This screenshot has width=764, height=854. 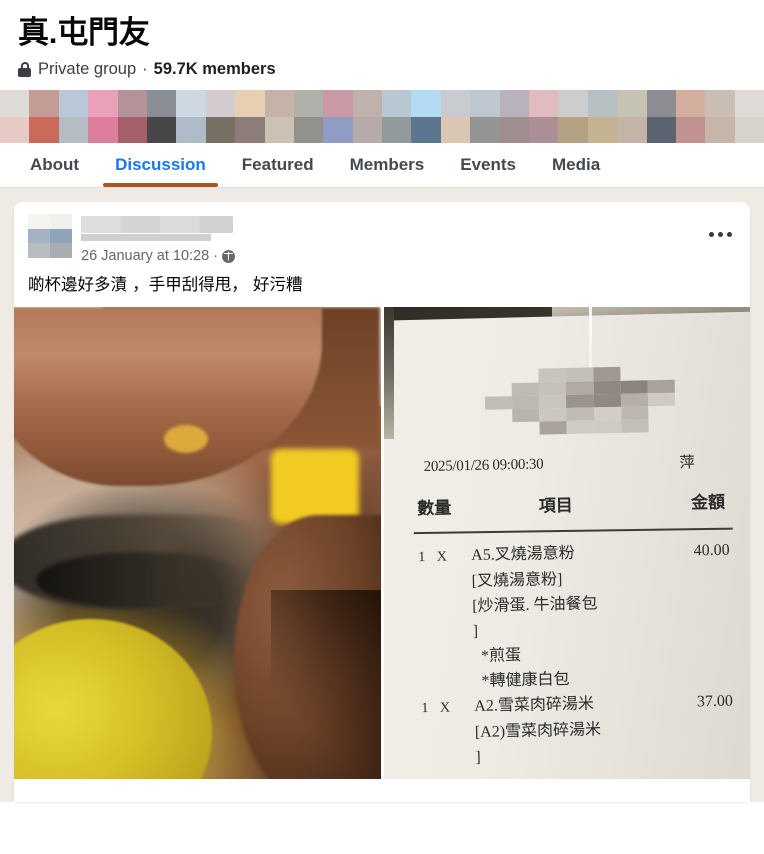 I want to click on yellow-object, so click(x=314, y=486).